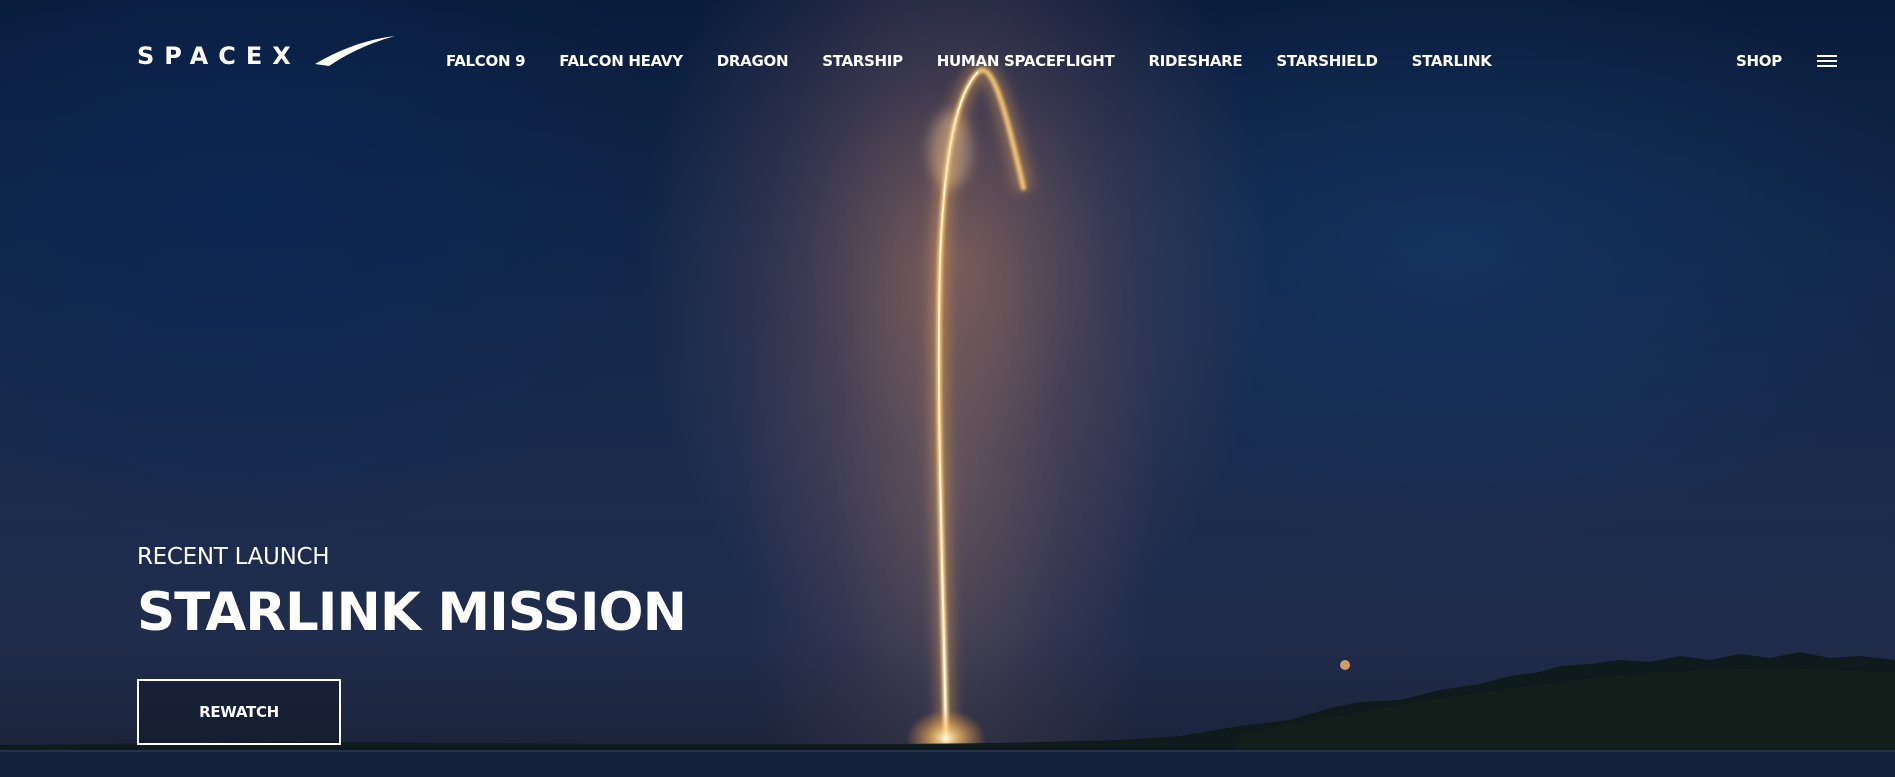 Image resolution: width=1895 pixels, height=777 pixels. What do you see at coordinates (486, 61) in the screenshot?
I see `nav-item-falcon-9: FALCON 9` at bounding box center [486, 61].